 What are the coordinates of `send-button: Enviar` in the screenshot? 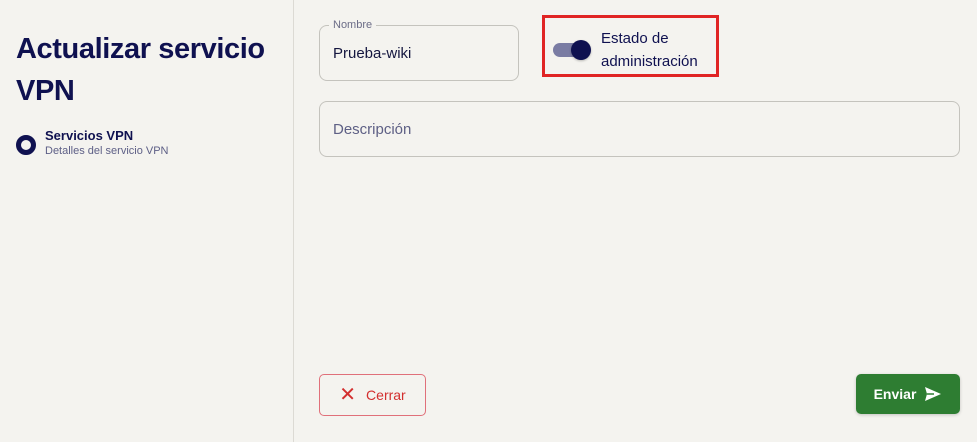 It's located at (908, 394).